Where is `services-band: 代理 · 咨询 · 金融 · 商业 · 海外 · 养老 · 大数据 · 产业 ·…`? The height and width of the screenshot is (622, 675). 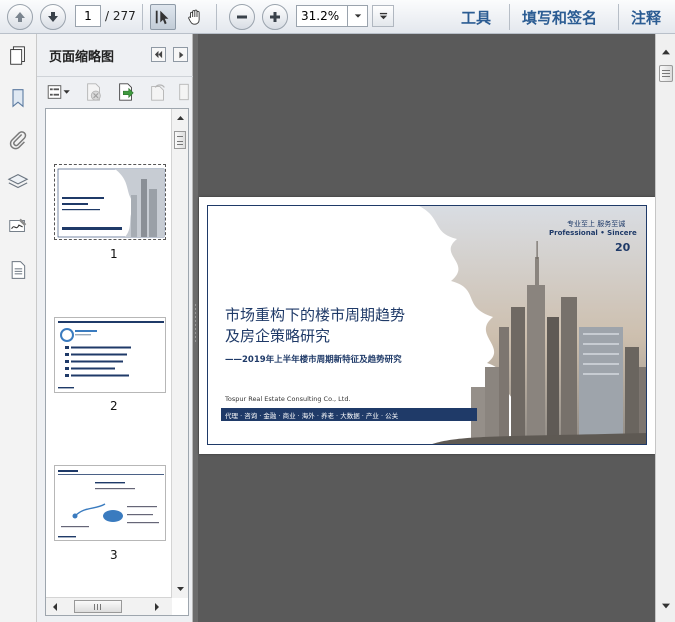
services-band: 代理 · 咨询 · 金融 · 商业 · 海外 · 养老 · 大数据 · 产业 ·… is located at coordinates (349, 414).